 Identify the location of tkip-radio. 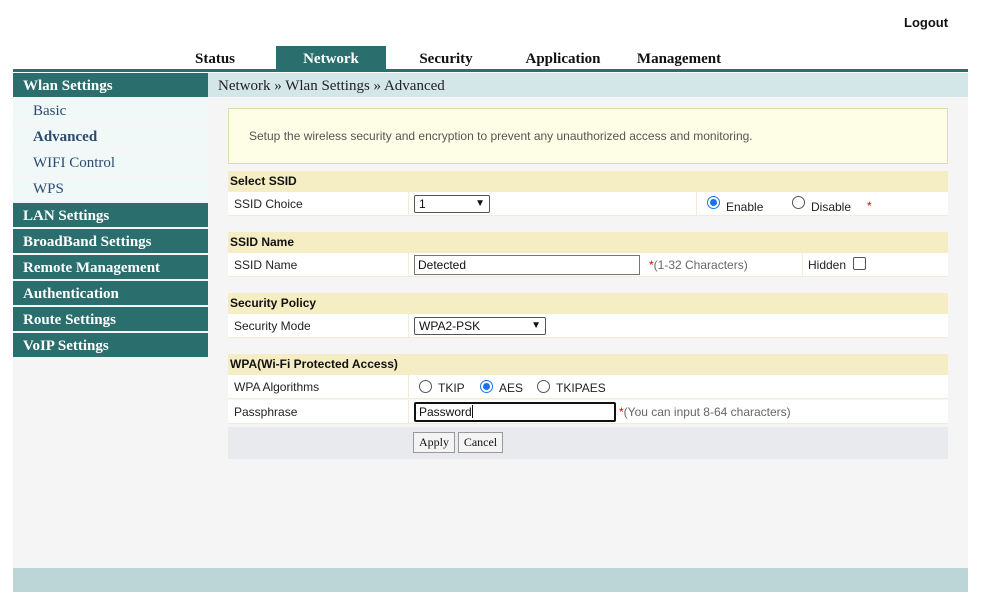
(425, 386).